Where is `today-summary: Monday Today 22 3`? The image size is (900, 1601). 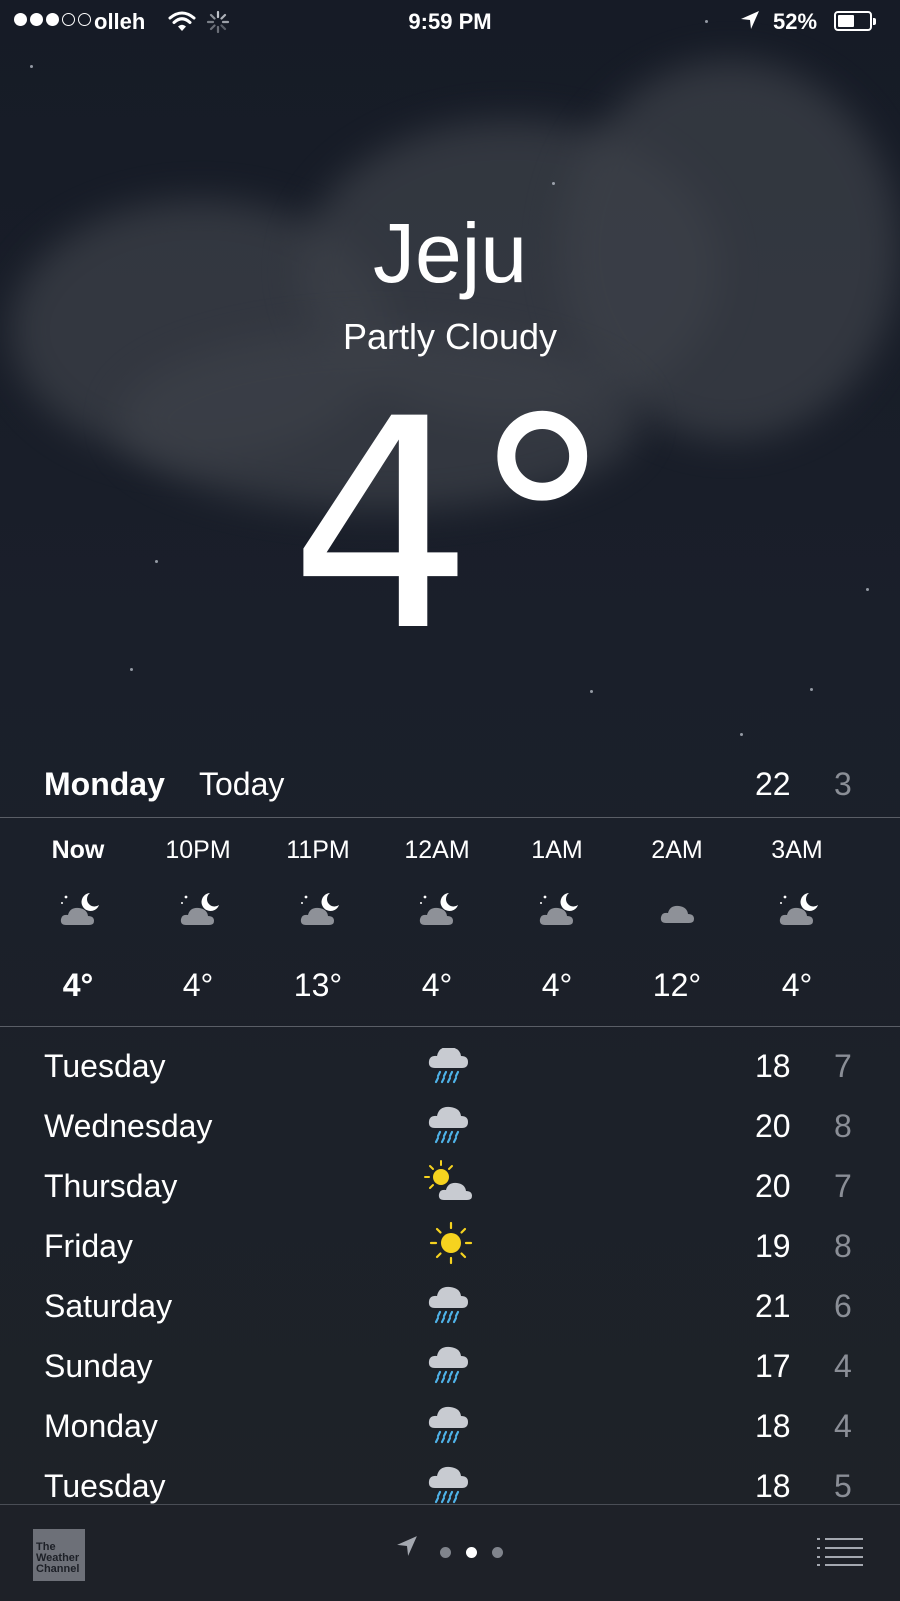
today-summary: Monday Today 22 3 is located at coordinates (450, 791).